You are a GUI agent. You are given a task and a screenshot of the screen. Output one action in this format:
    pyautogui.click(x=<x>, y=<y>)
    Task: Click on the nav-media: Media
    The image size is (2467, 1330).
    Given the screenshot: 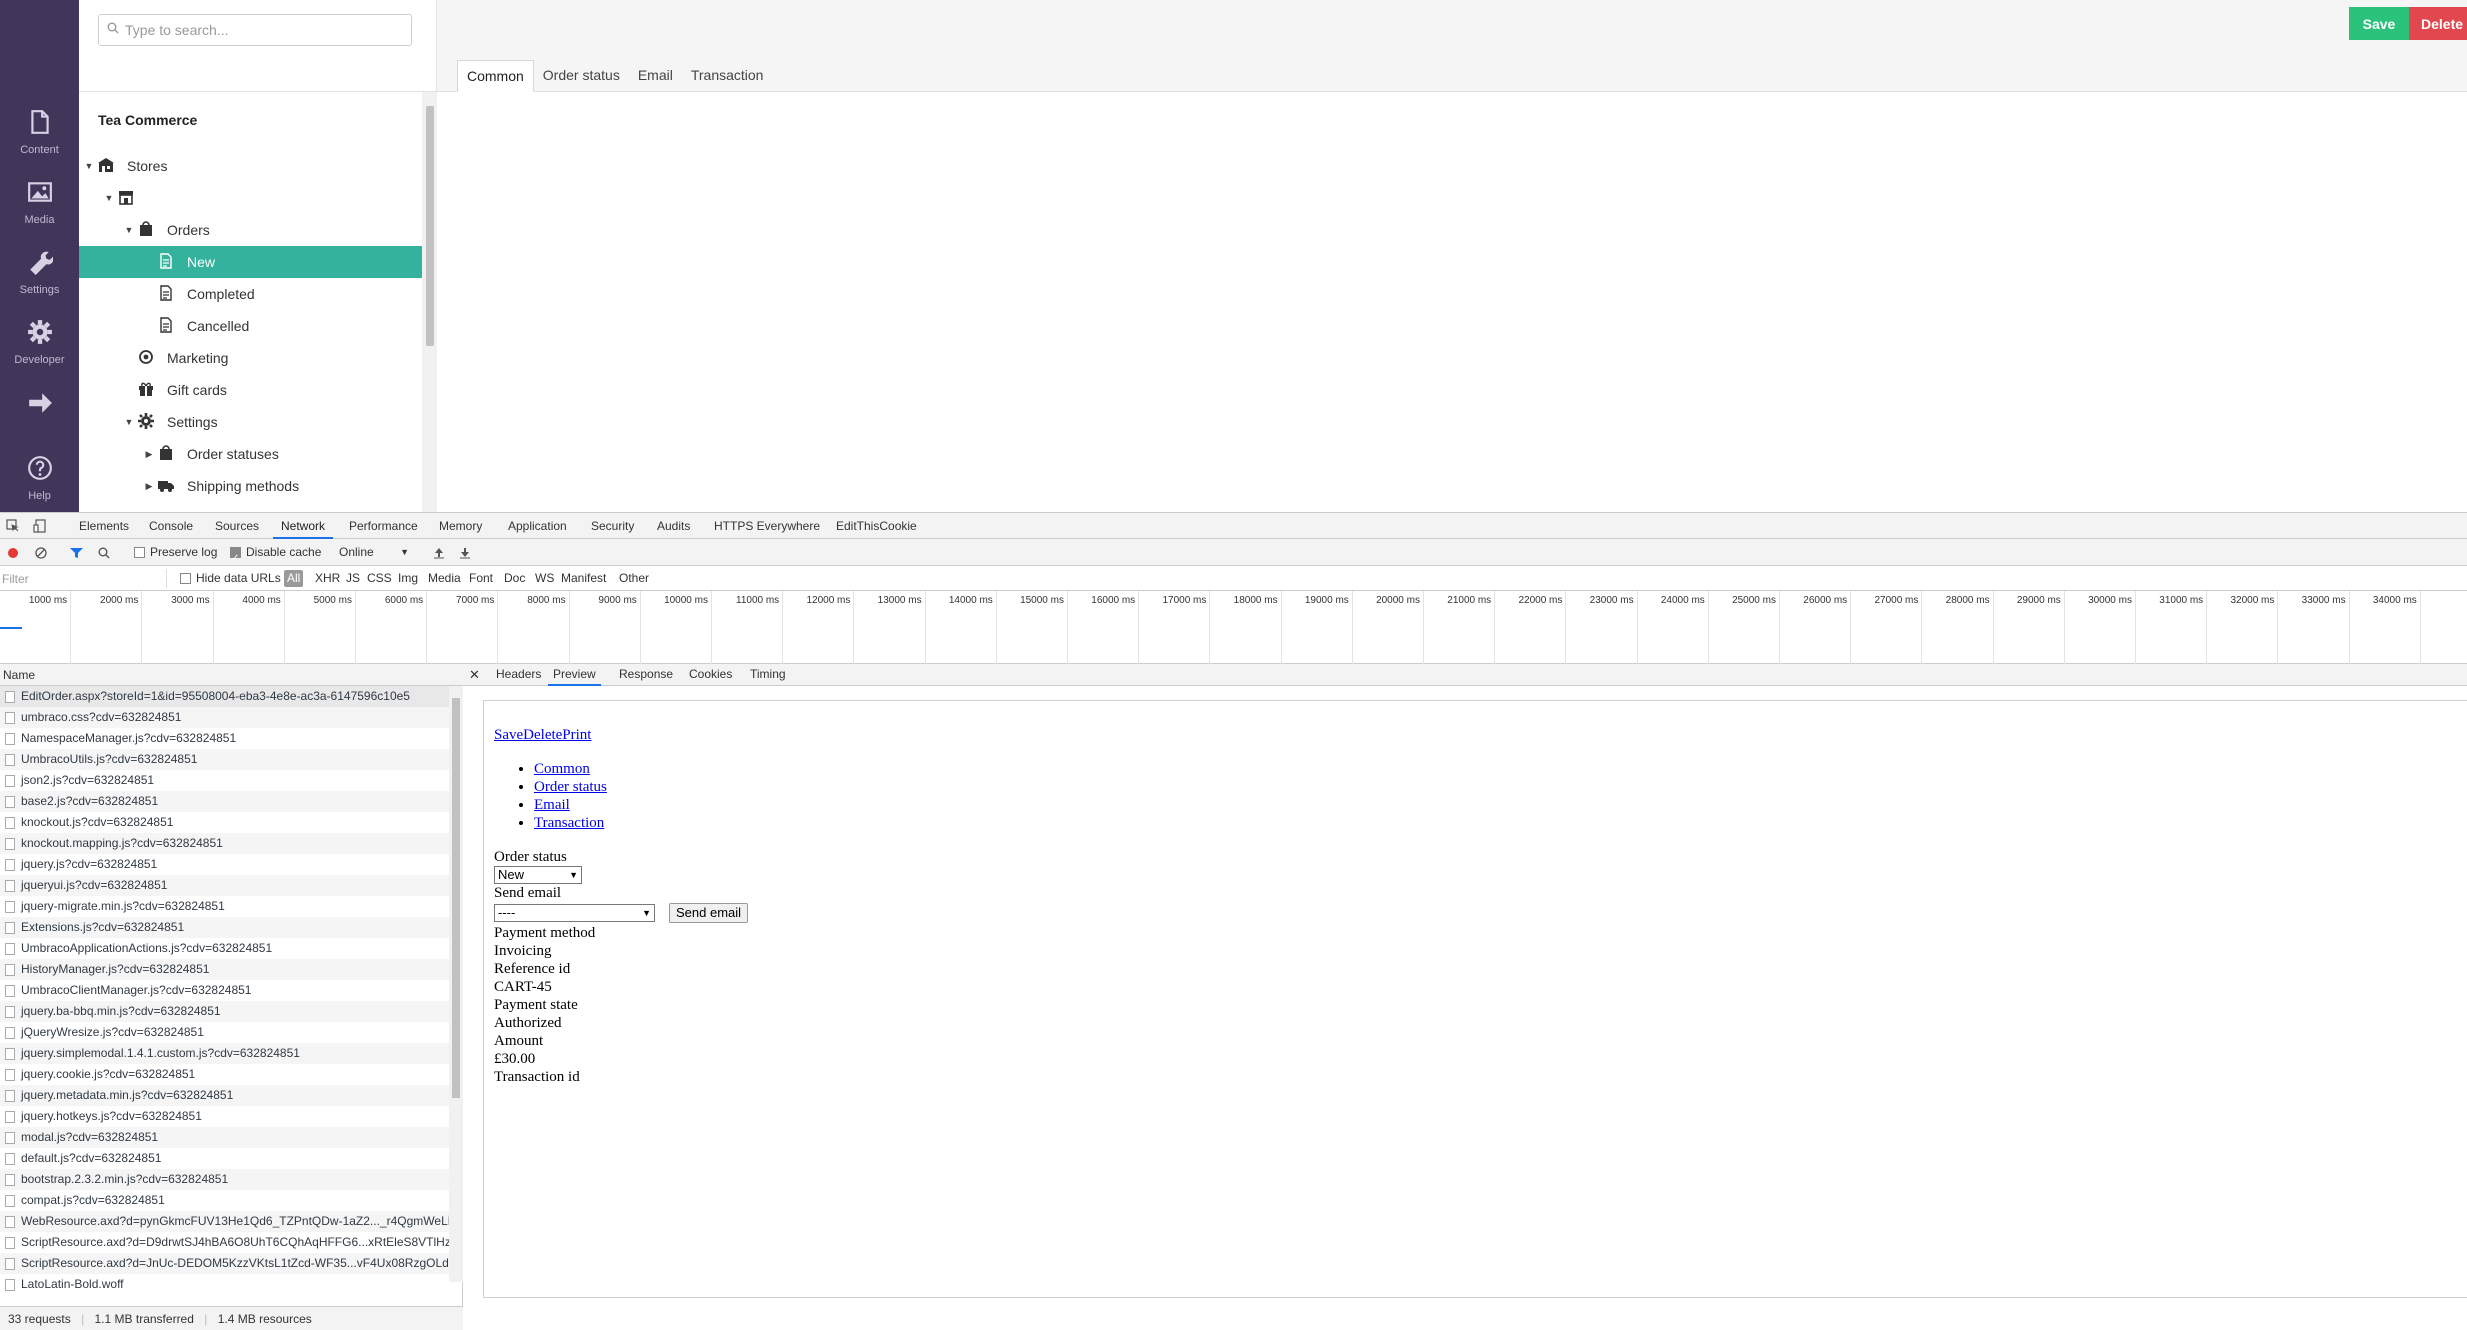 What is the action you would take?
    pyautogui.click(x=39, y=202)
    